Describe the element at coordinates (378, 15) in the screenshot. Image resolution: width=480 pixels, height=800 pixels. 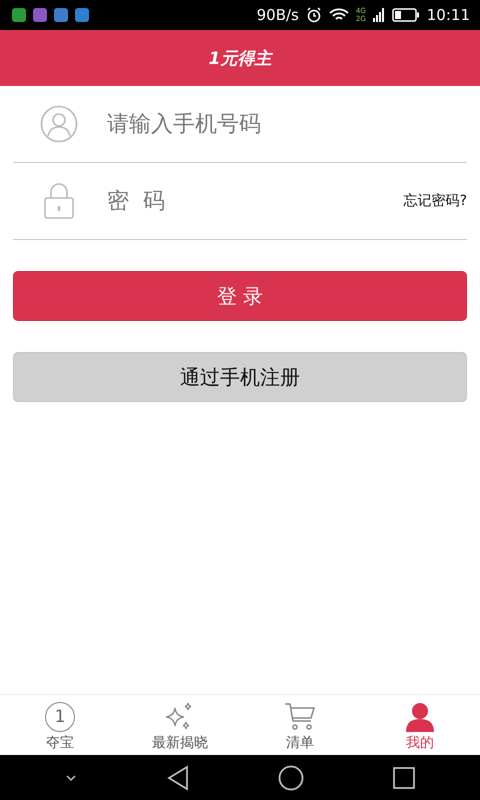
I see `signal-icon` at that location.